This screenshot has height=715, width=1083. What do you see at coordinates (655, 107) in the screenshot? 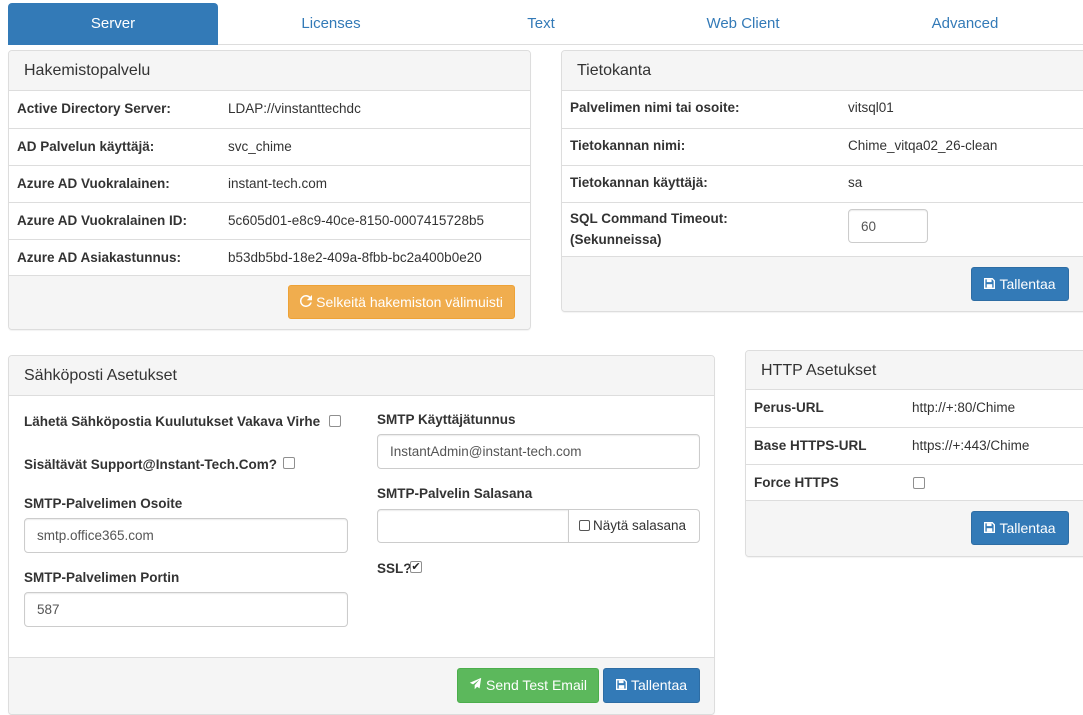
I see `database-row-label: Palvelimen nimi tai osoite:` at bounding box center [655, 107].